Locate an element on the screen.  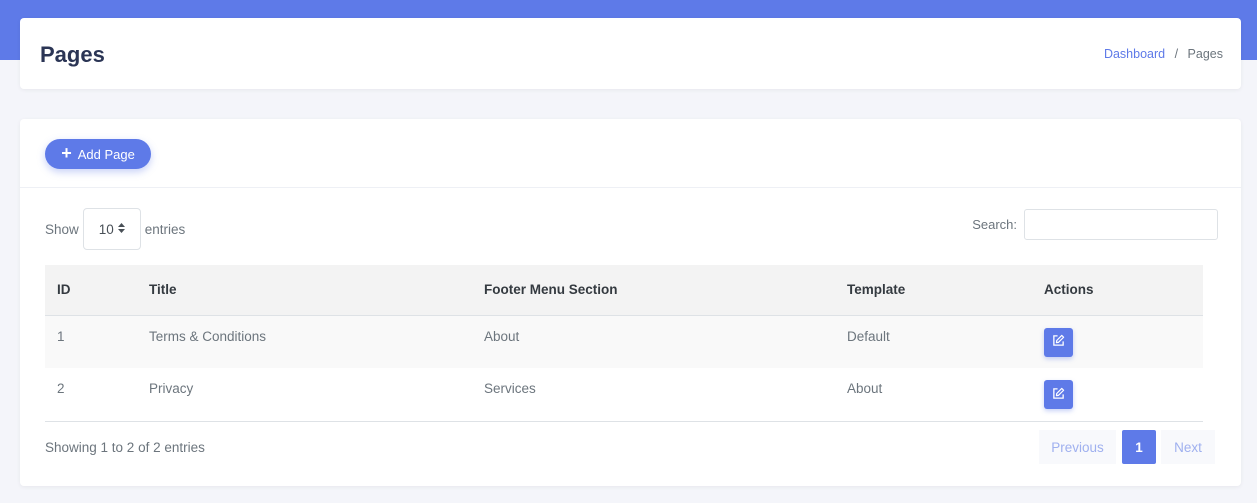
column-header-id: ID is located at coordinates (91, 290).